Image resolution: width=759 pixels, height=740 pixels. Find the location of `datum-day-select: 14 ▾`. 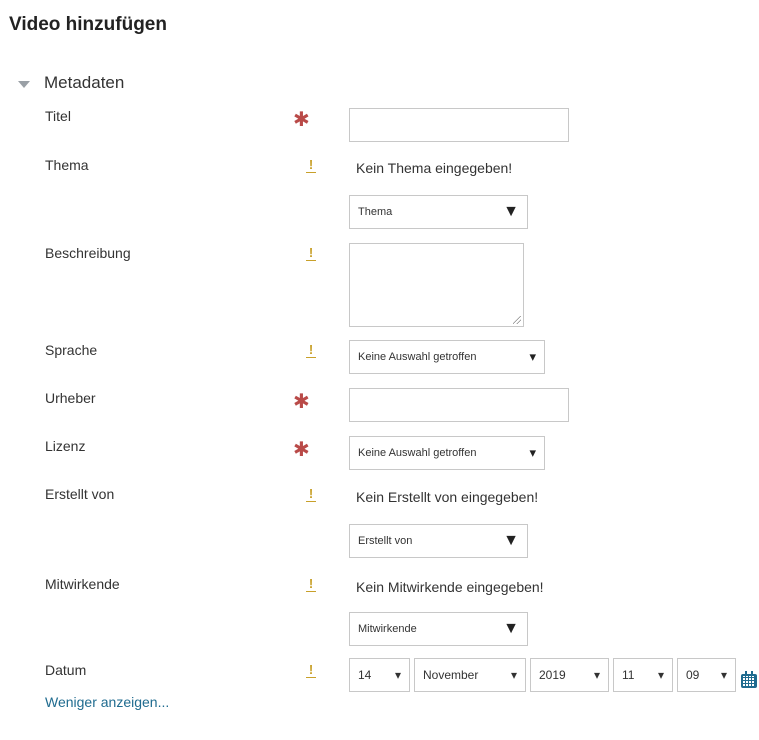

datum-day-select: 14 ▾ is located at coordinates (379, 675).